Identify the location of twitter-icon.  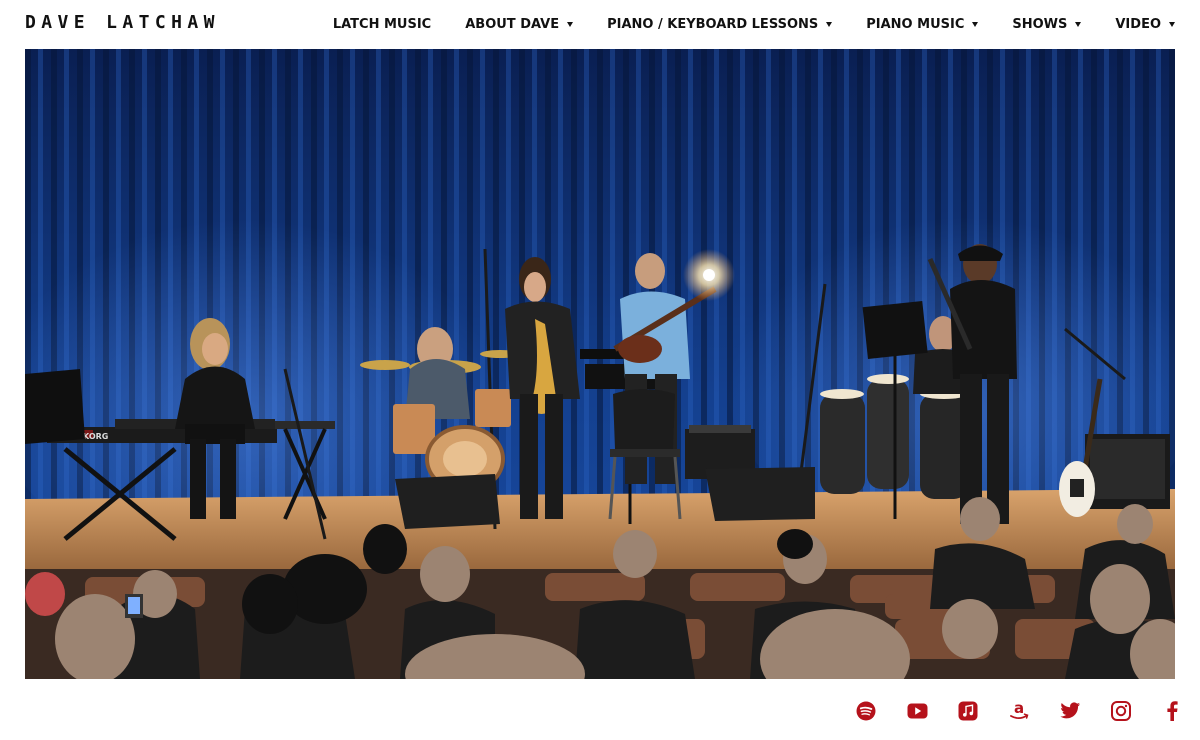
(1070, 711).